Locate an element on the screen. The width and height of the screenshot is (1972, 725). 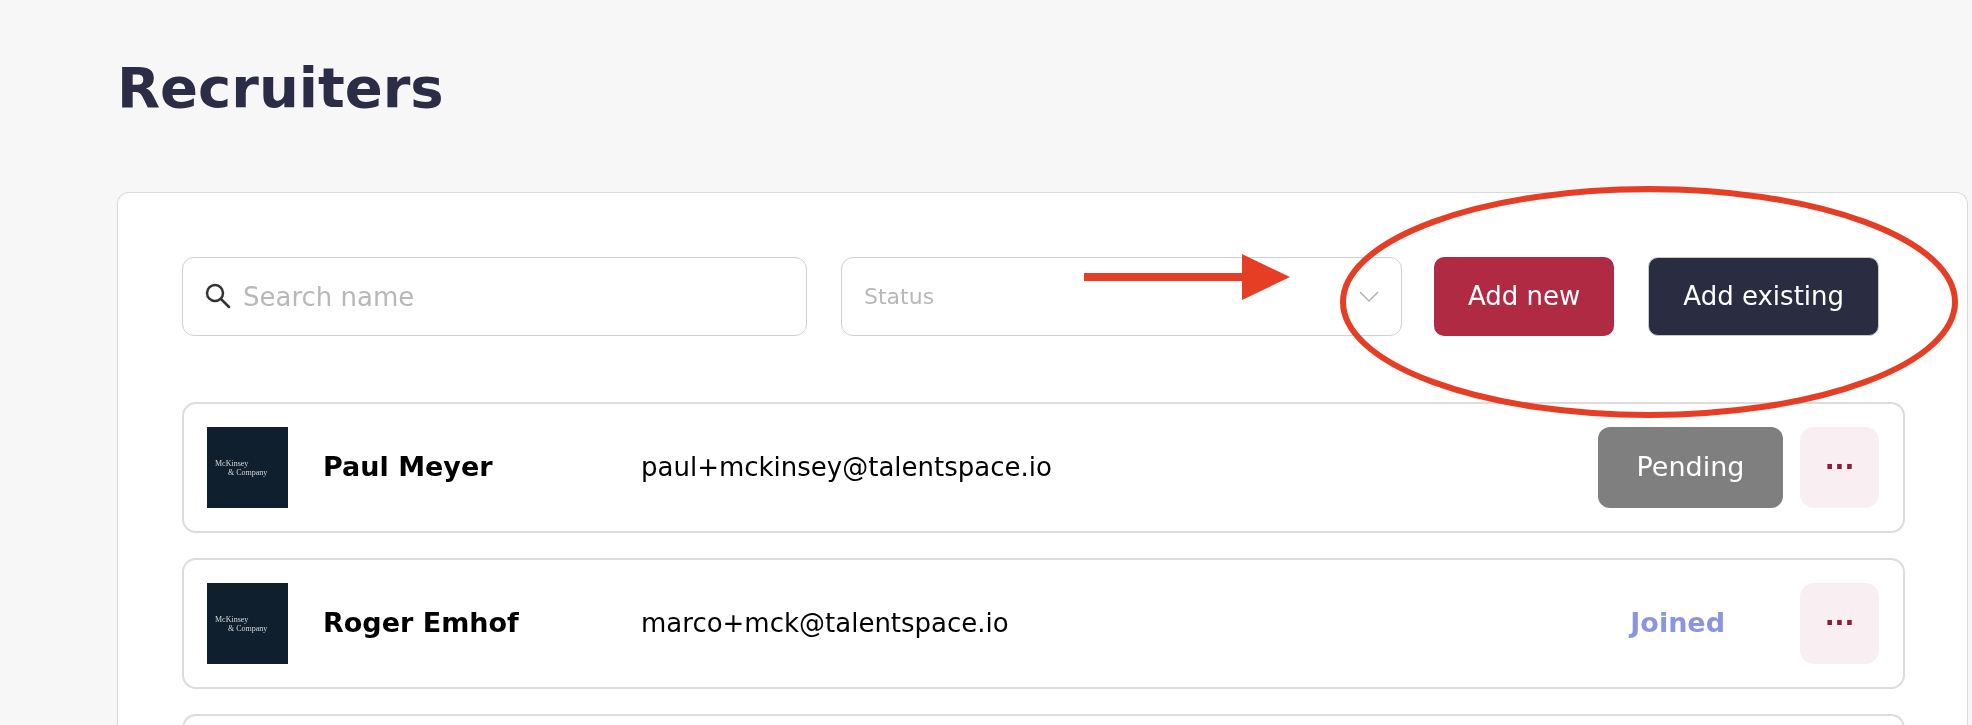
add-existing-button: Add existing is located at coordinates (1764, 296).